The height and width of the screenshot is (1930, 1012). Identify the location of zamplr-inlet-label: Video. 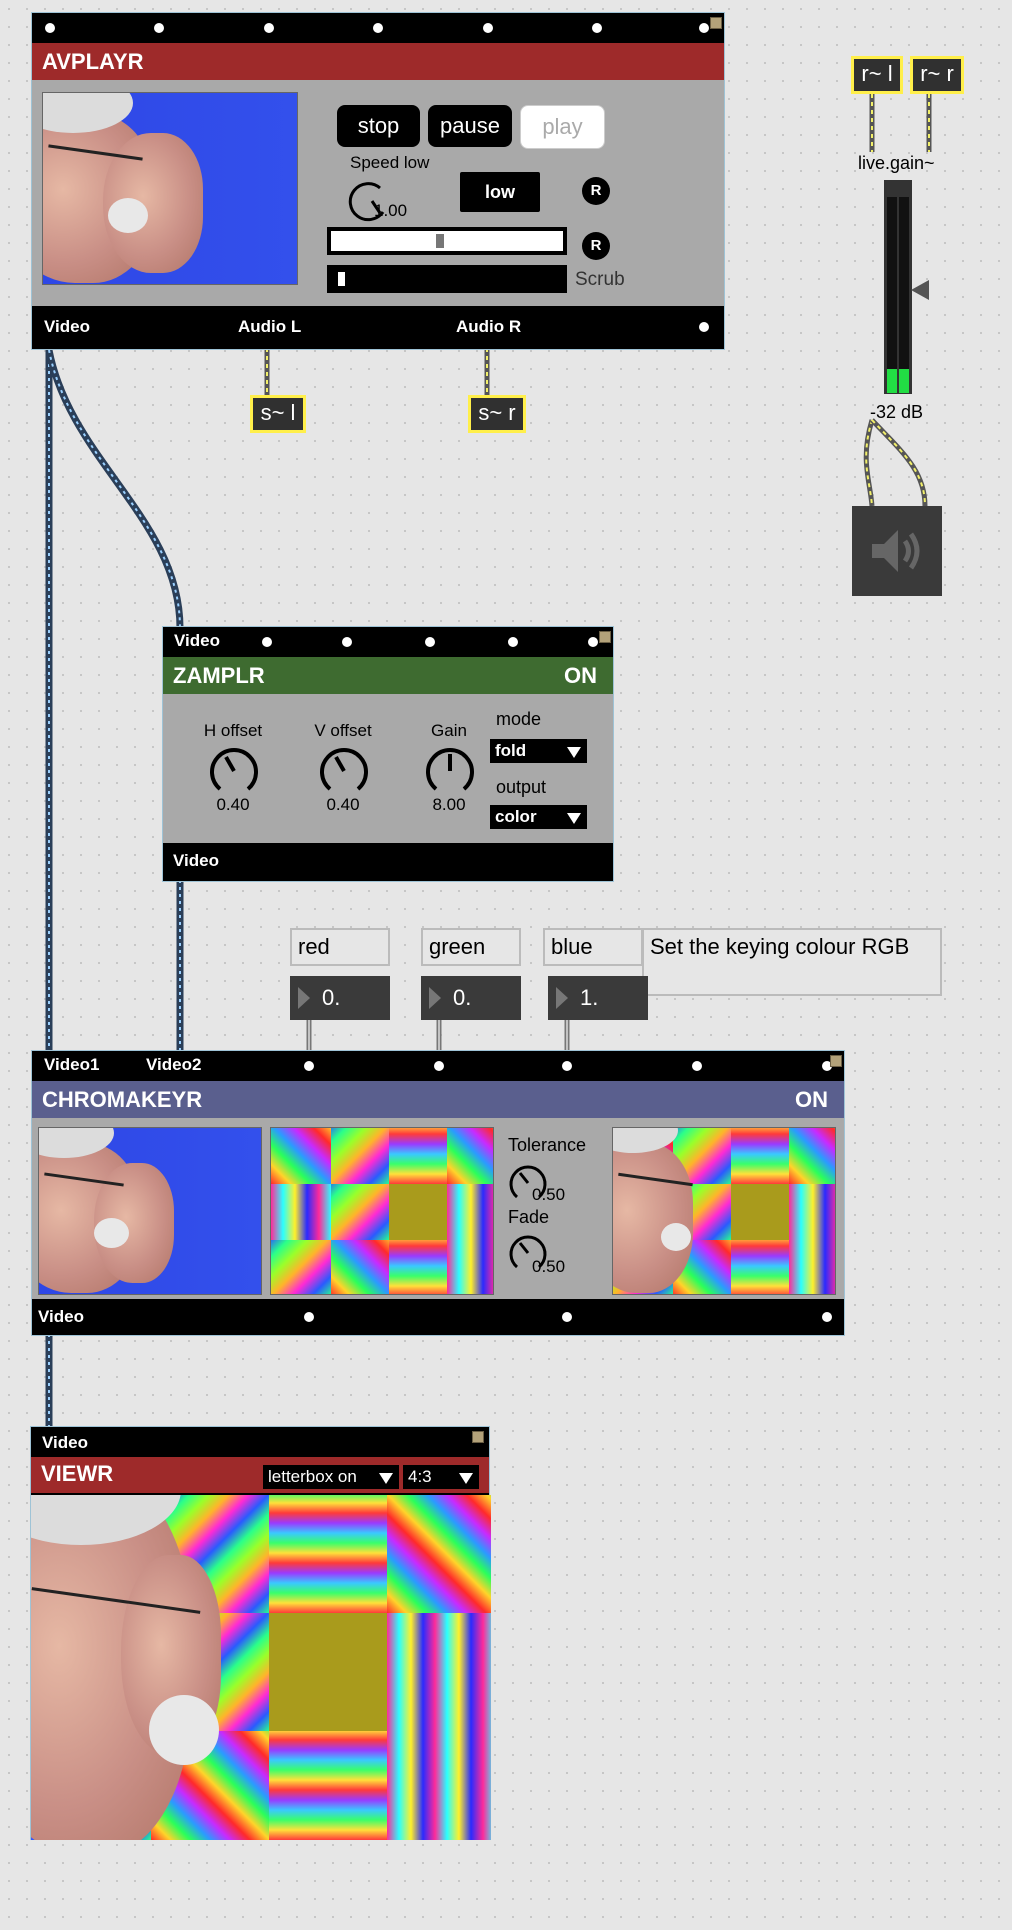
(197, 640).